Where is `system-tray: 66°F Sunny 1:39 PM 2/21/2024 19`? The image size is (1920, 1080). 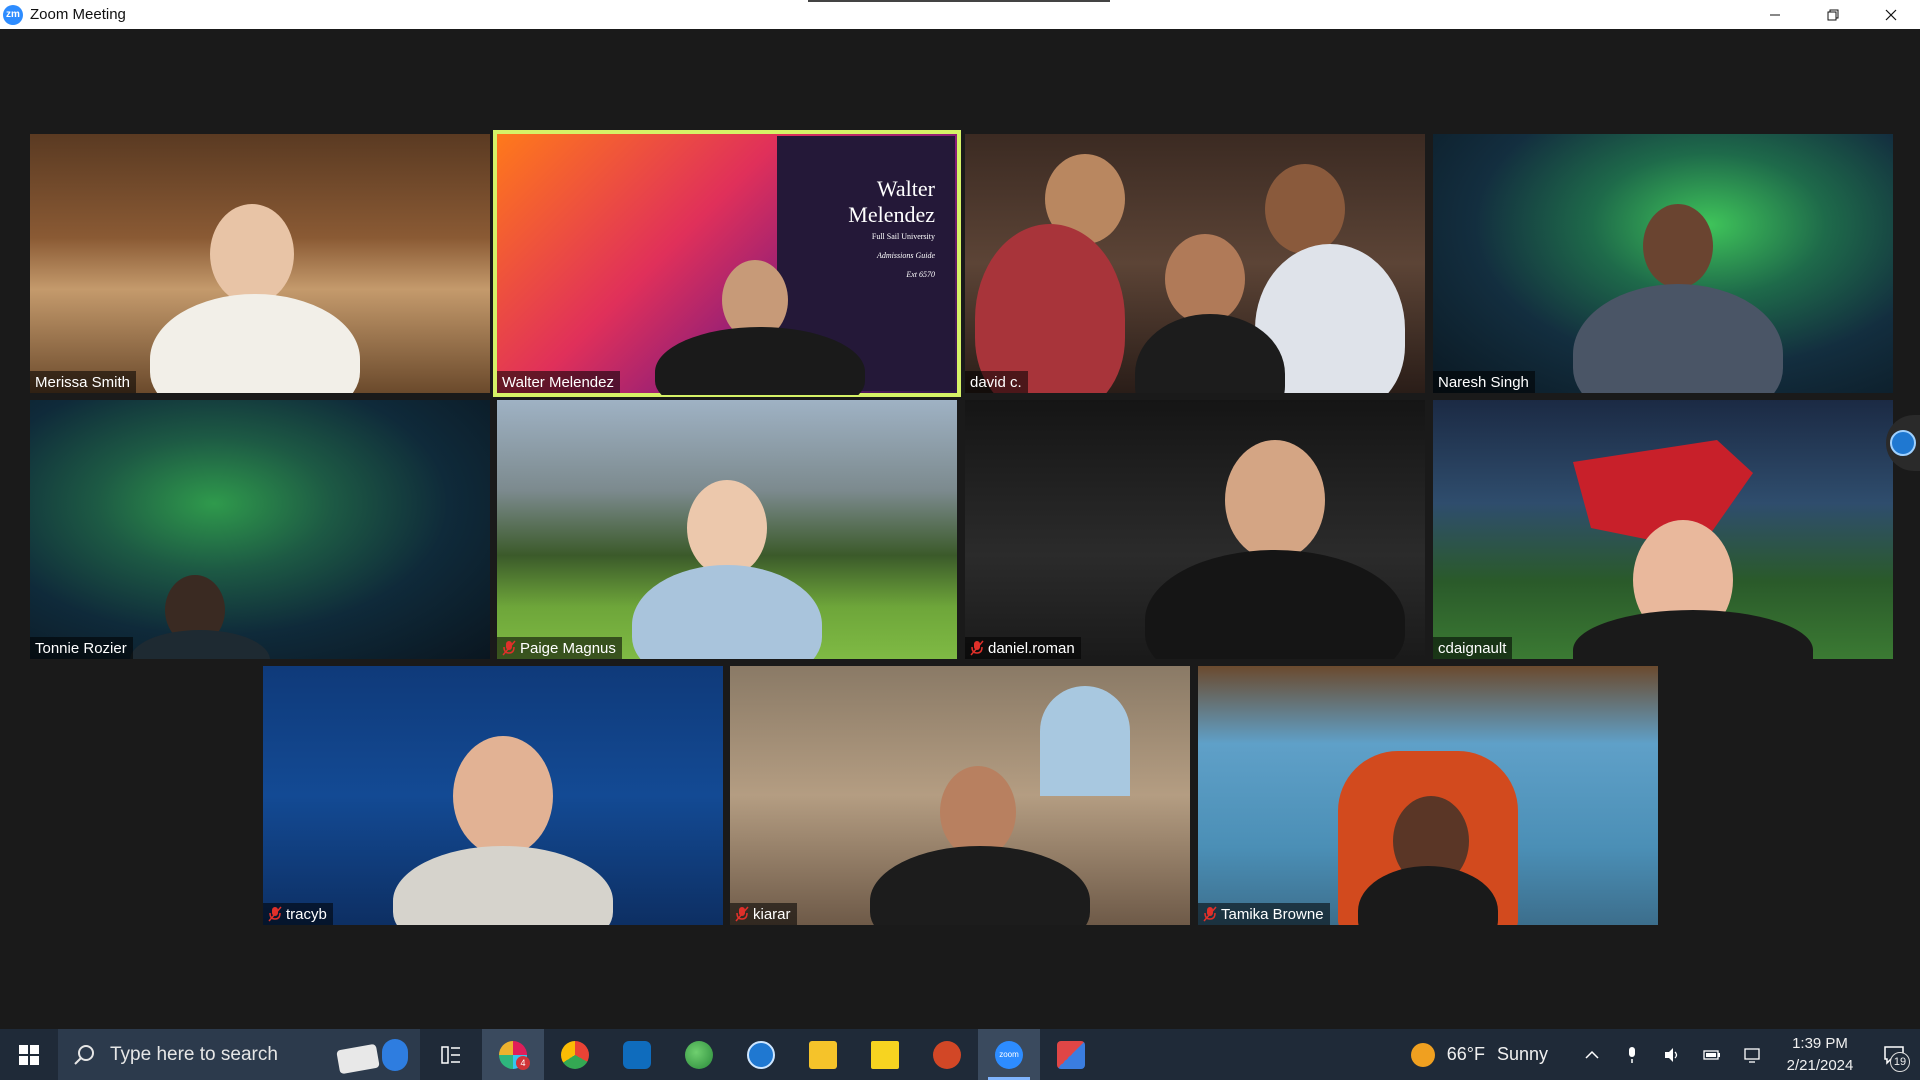
system-tray: 66°F Sunny 1:39 PM 2/21/2024 19 is located at coordinates (1665, 1054).